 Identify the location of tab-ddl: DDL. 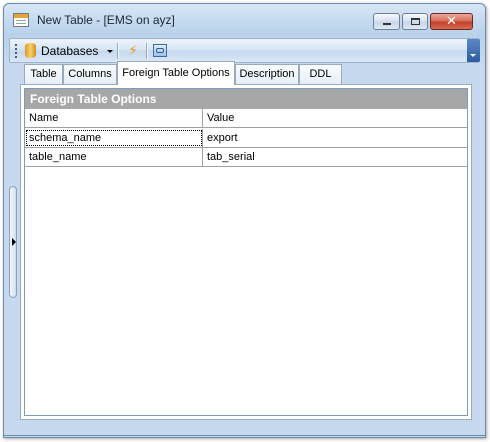
(320, 74).